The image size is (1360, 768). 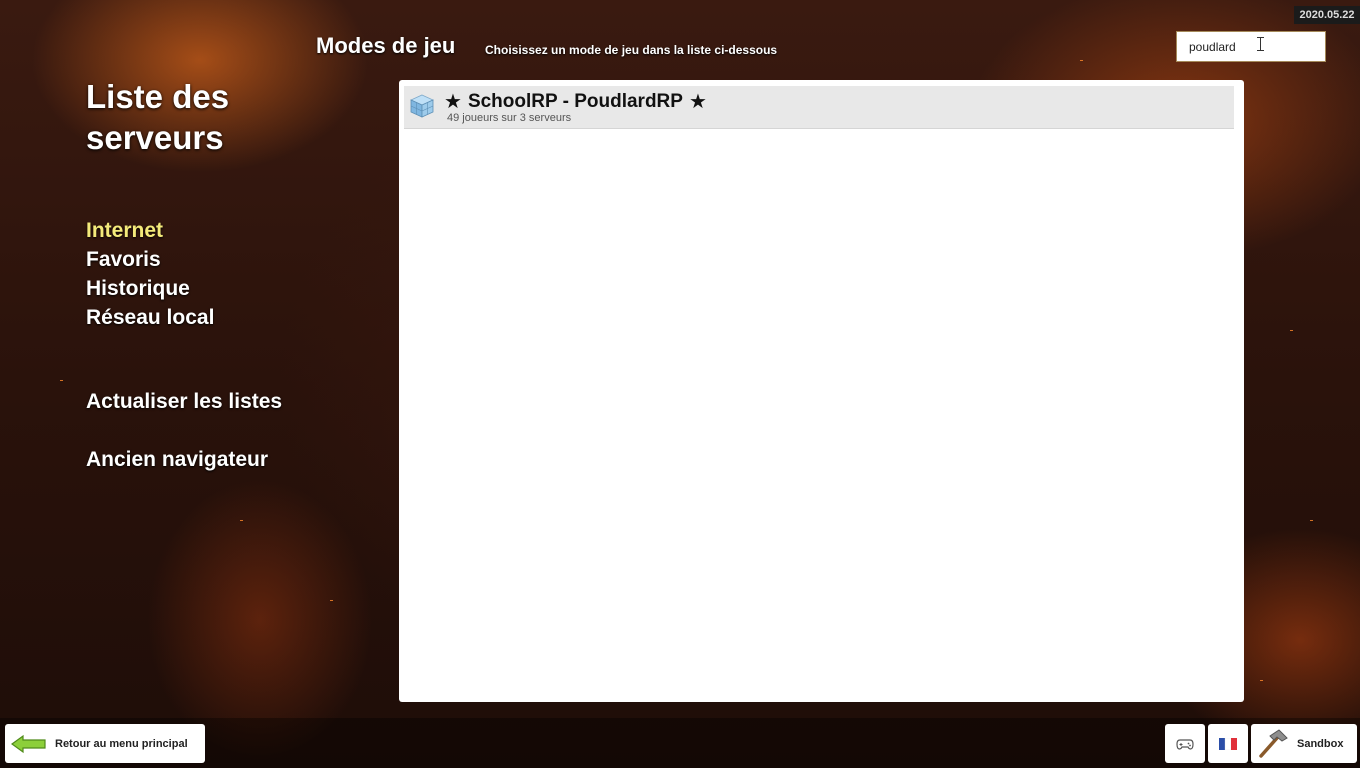 I want to click on controller-button, so click(x=1185, y=743).